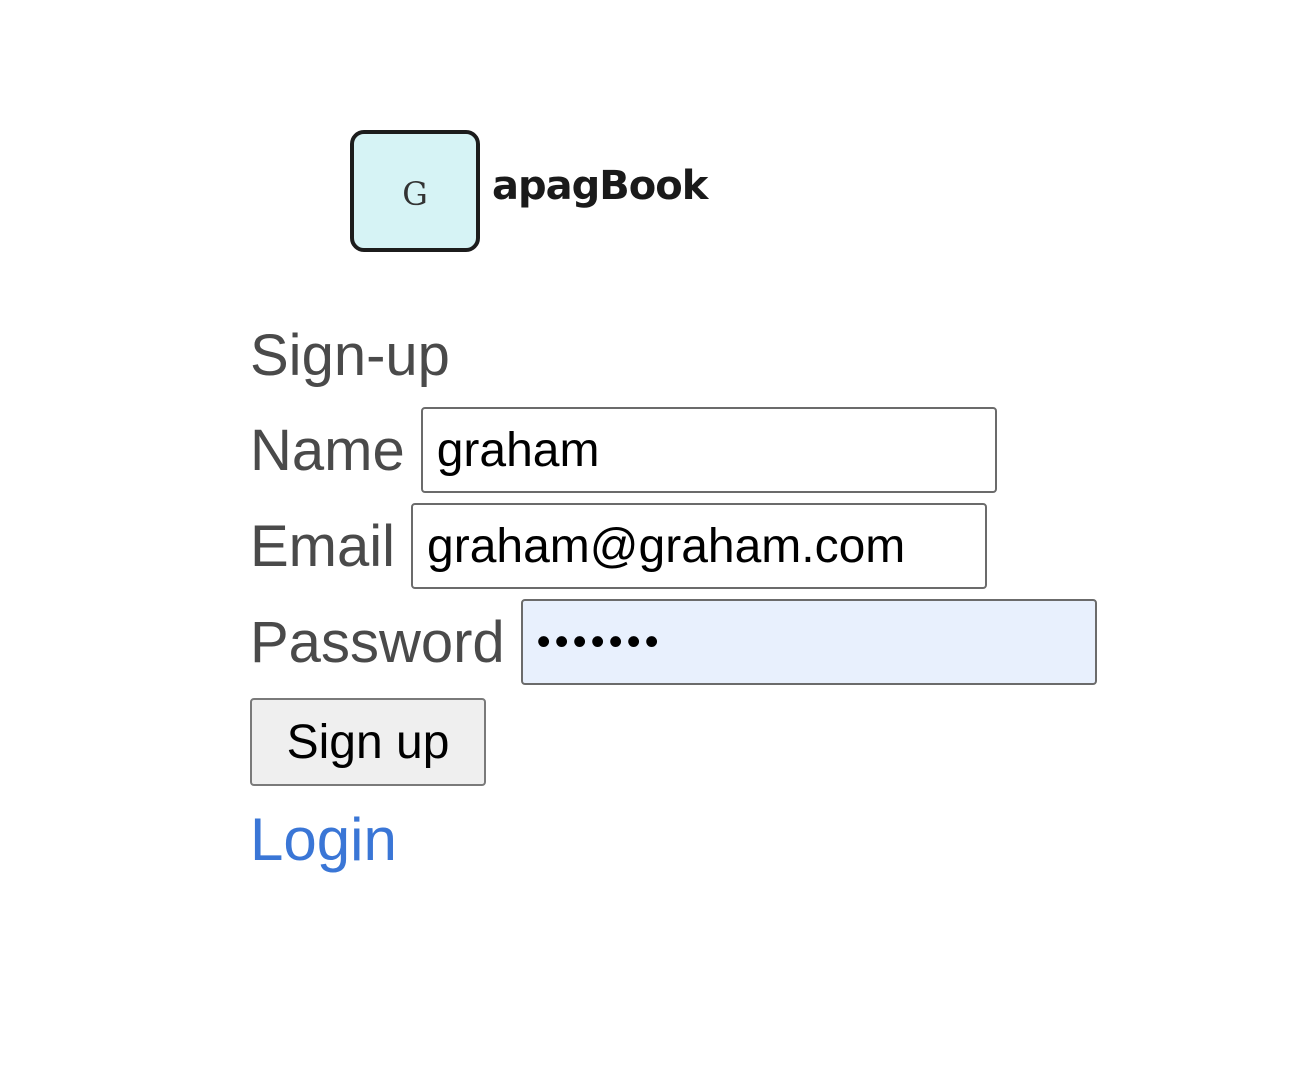 This screenshot has height=1070, width=1296. Describe the element at coordinates (673, 840) in the screenshot. I see `login-link: Login` at that location.